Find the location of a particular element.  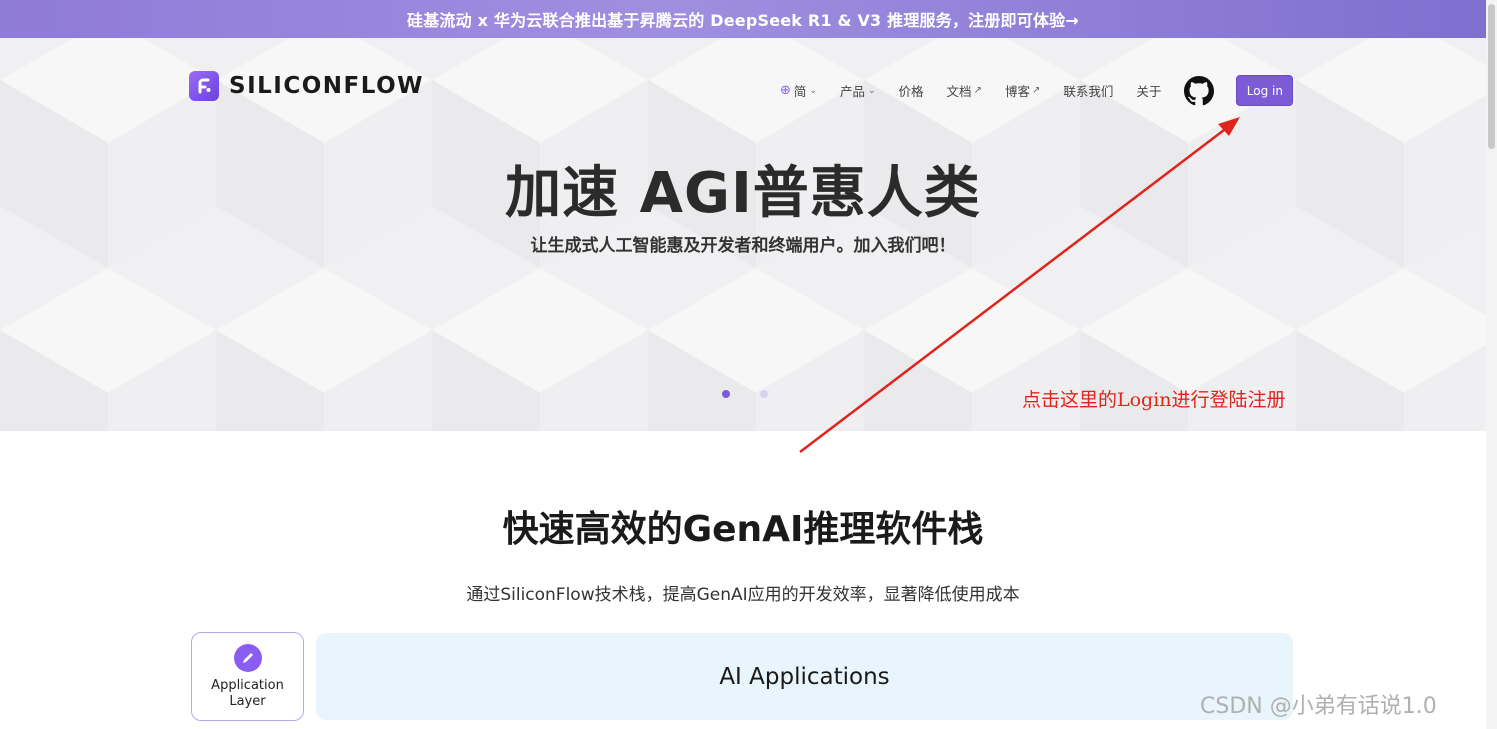

nav-item-products: 产品 ⌄ is located at coordinates (858, 90).